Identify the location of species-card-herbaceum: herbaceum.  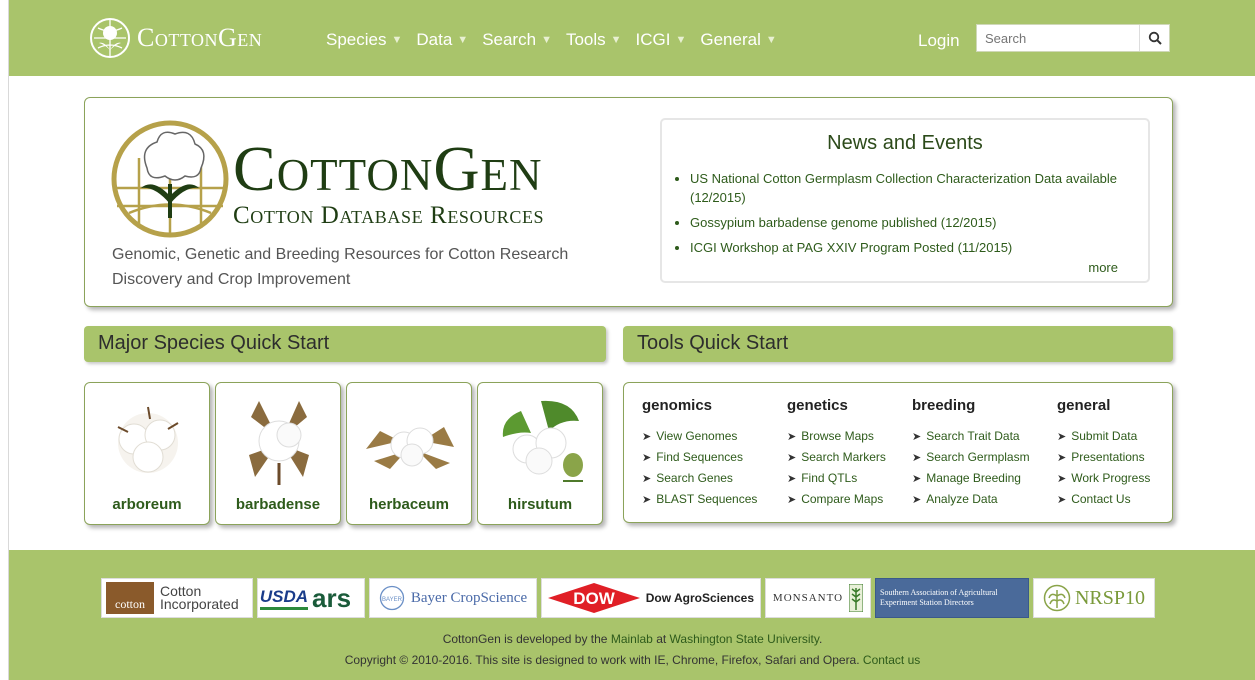
(409, 453).